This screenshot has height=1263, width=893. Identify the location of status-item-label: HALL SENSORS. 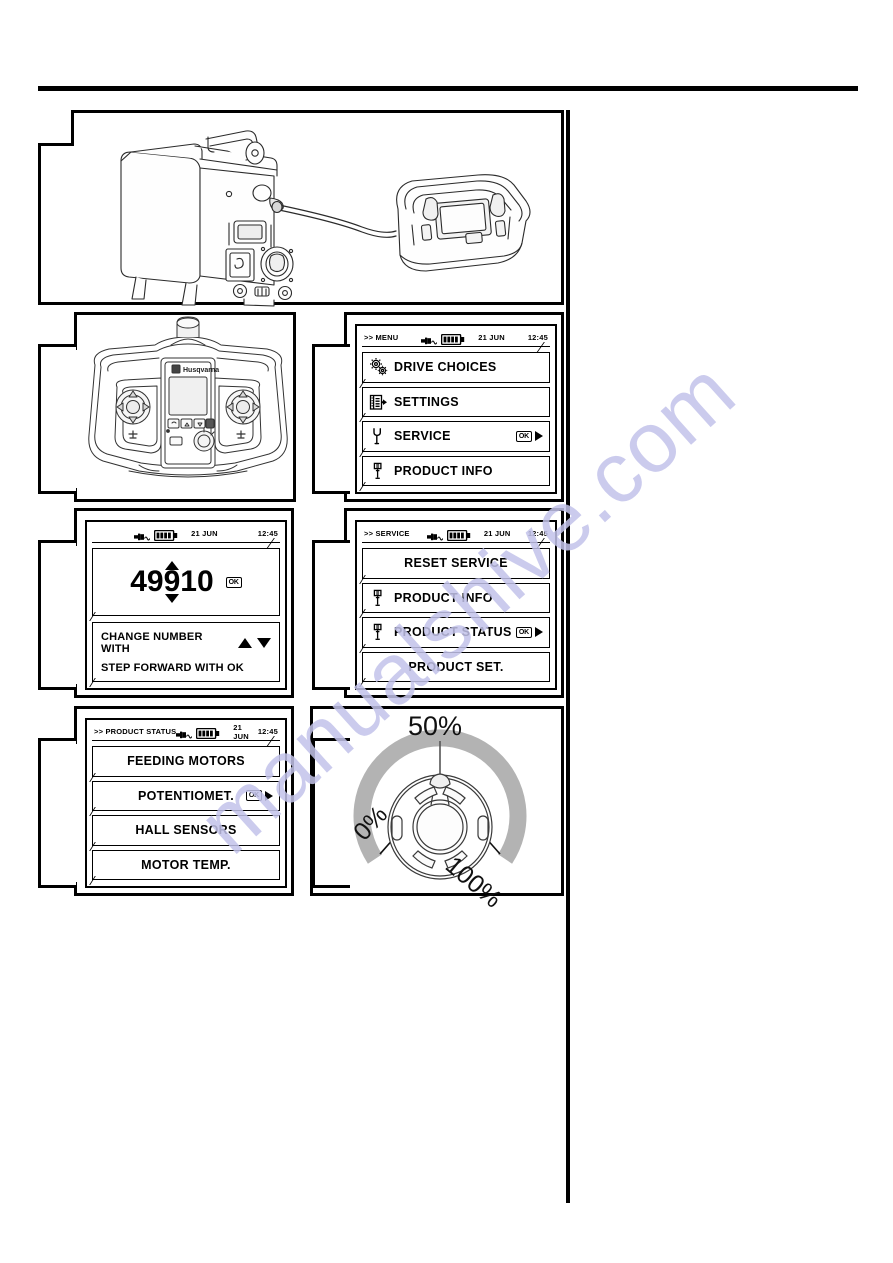
(186, 830).